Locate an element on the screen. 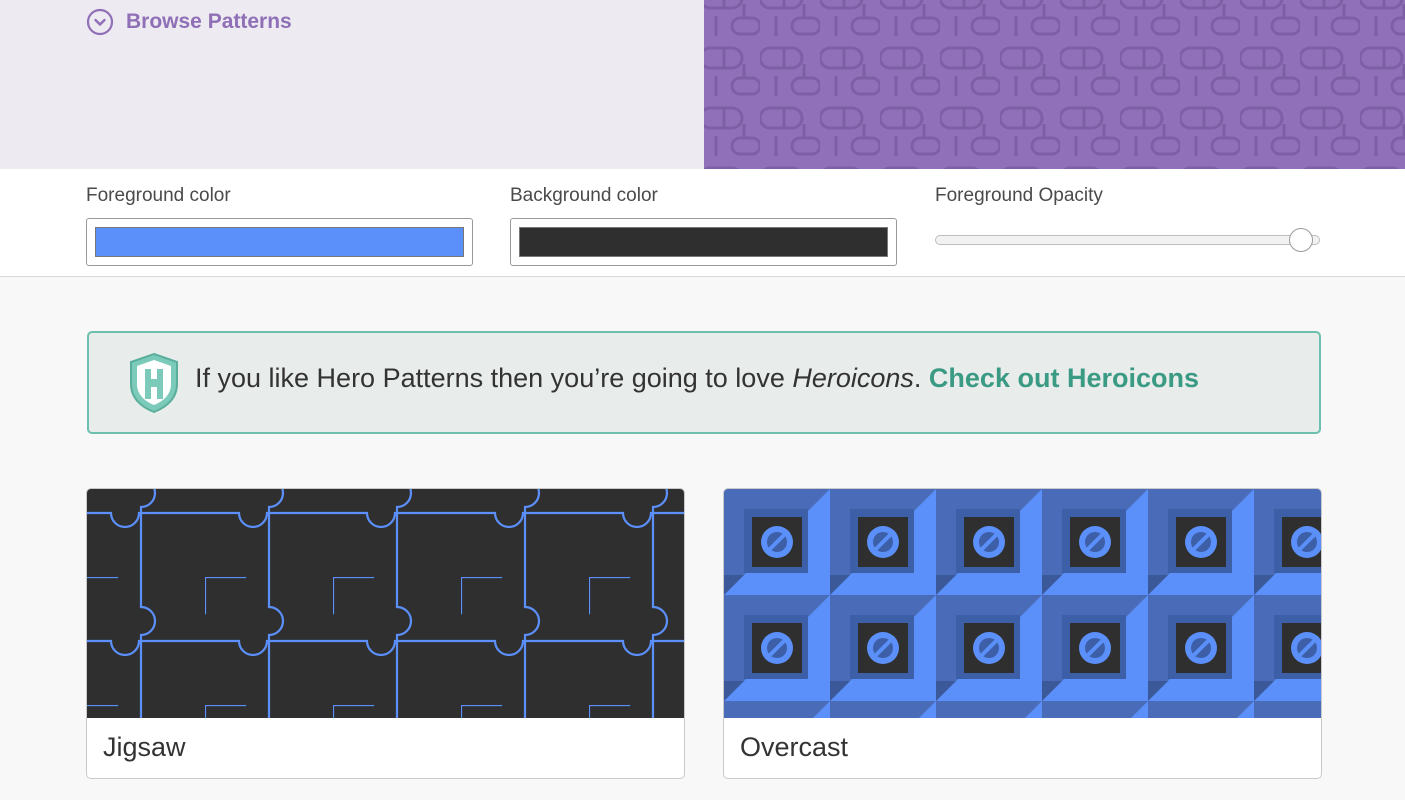 This screenshot has height=800, width=1405. heroicons-shield-logo-icon is located at coordinates (154, 383).